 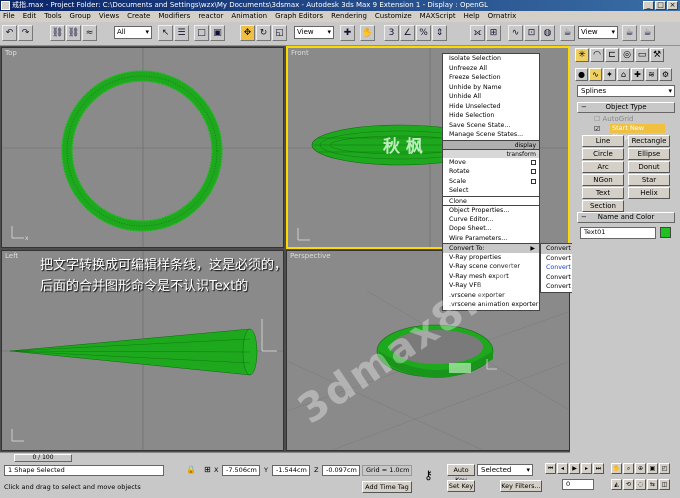 What do you see at coordinates (505, 470) in the screenshot?
I see `key-mode-dropdown: Selected` at bounding box center [505, 470].